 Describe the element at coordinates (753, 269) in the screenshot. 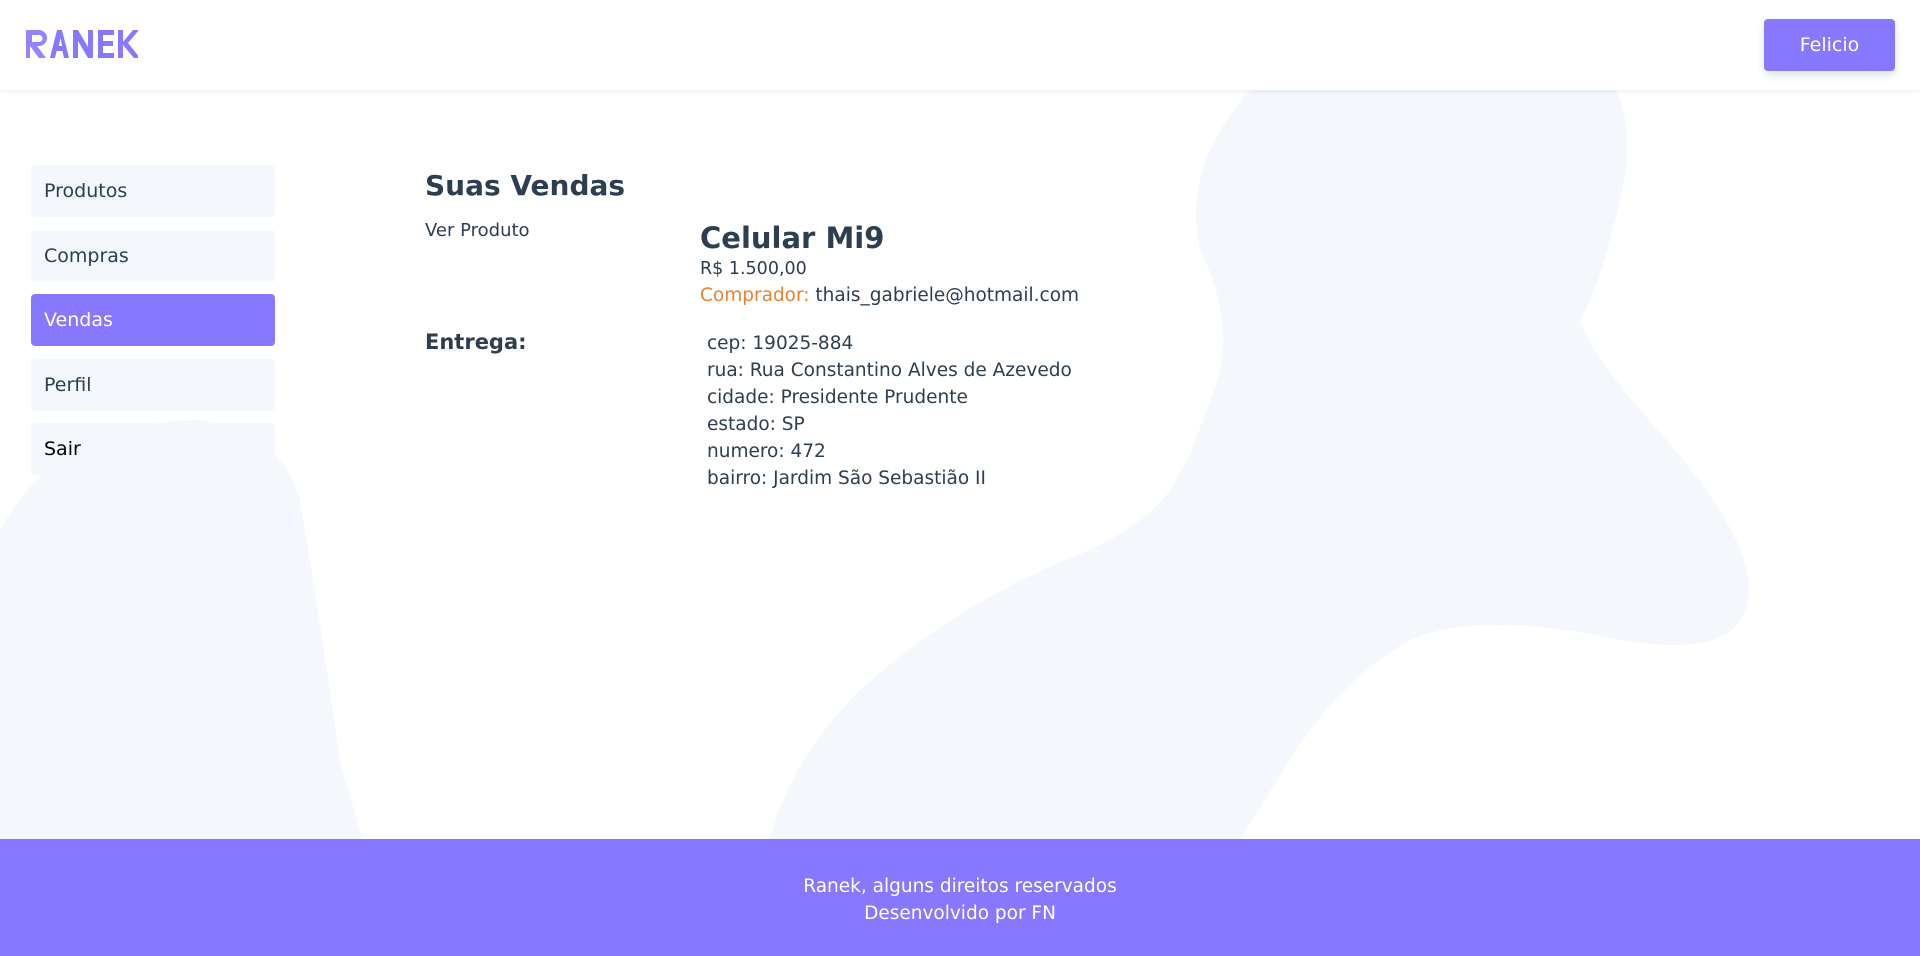

I see `product-price: R$ 1.500,00` at that location.